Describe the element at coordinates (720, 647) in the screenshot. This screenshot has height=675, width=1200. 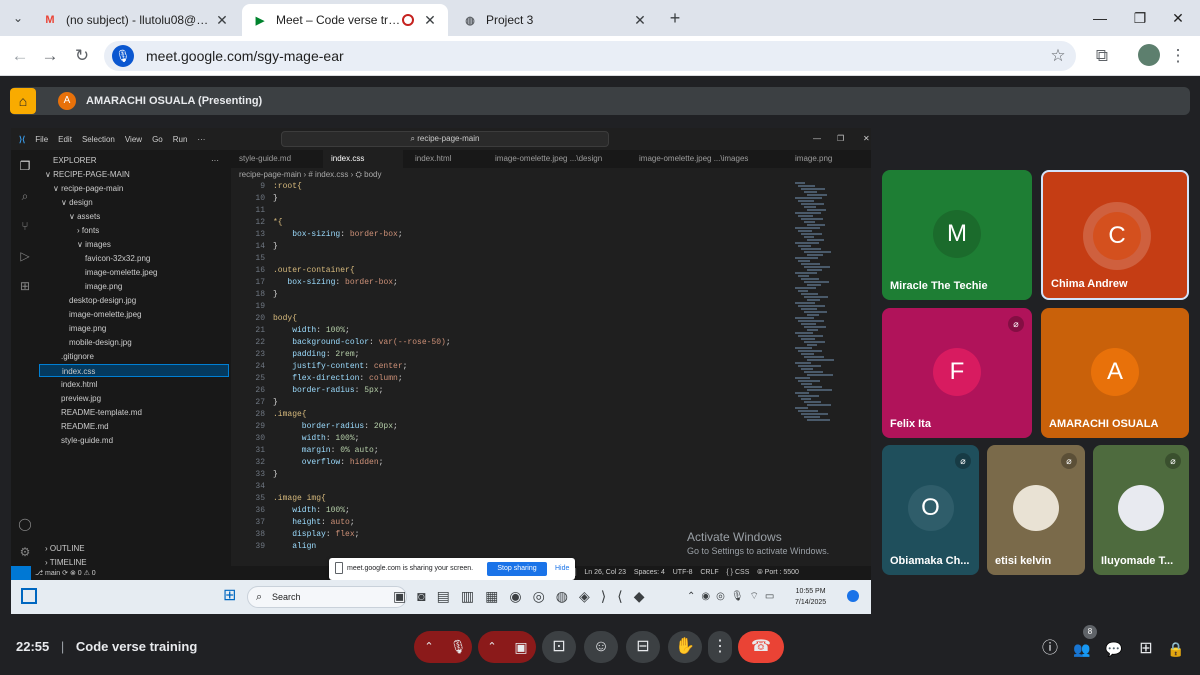
I see `more-options-icon: ⋮` at that location.